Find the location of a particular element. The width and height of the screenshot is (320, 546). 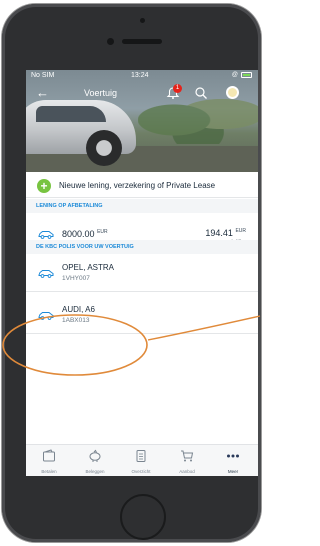

tab-betalen: Betalen is located at coordinates (49, 460).